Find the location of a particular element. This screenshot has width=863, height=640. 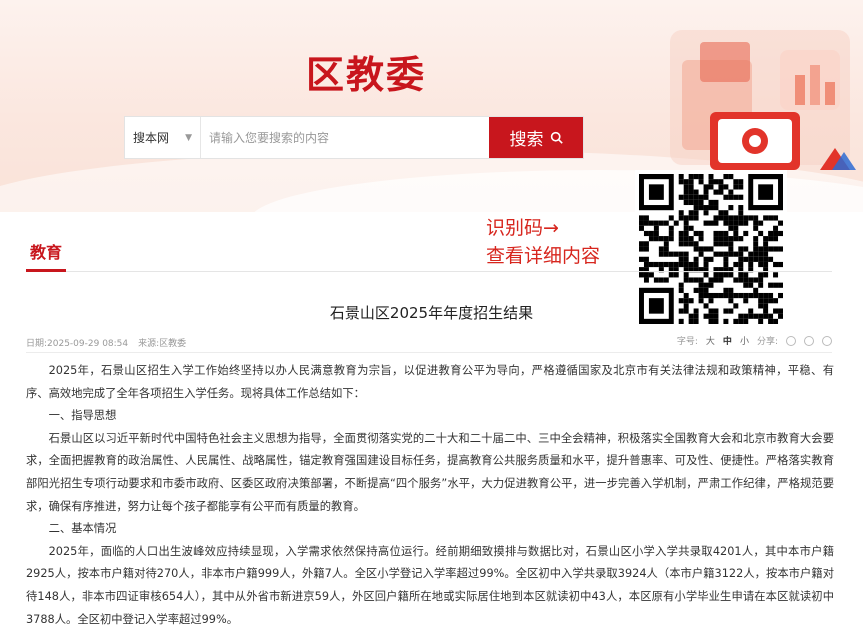

qr-caption-line: 识别码→ is located at coordinates (522, 228).